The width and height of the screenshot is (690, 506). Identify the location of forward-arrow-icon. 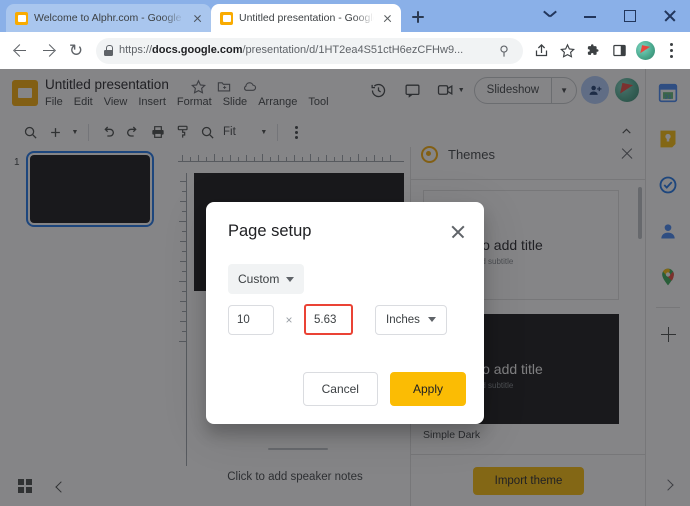
(48, 51).